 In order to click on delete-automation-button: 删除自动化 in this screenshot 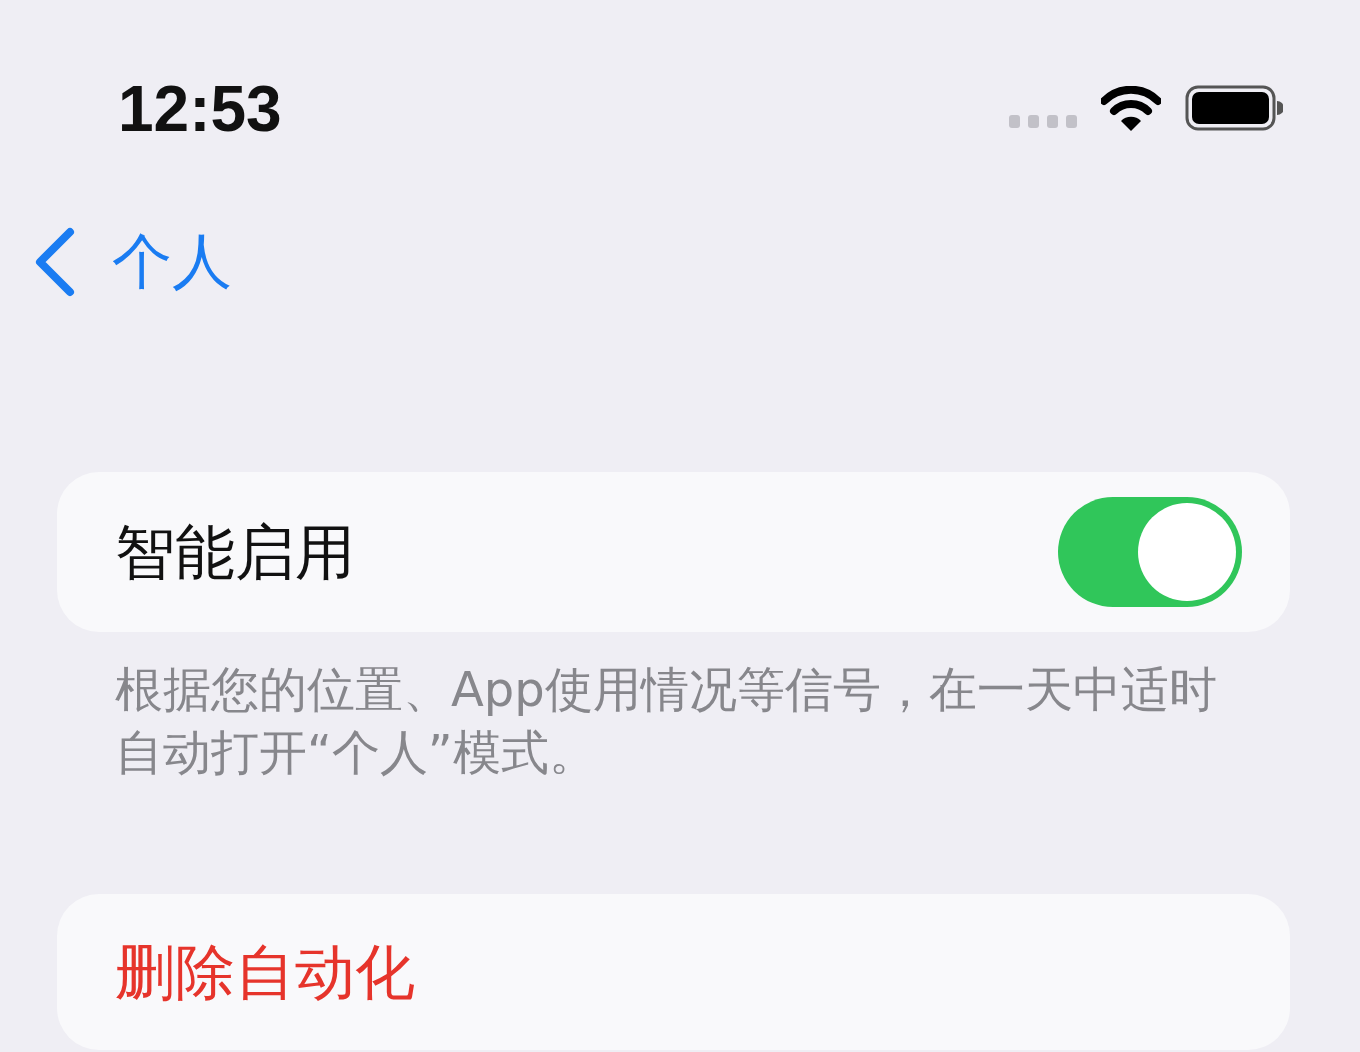, I will do `click(673, 972)`.